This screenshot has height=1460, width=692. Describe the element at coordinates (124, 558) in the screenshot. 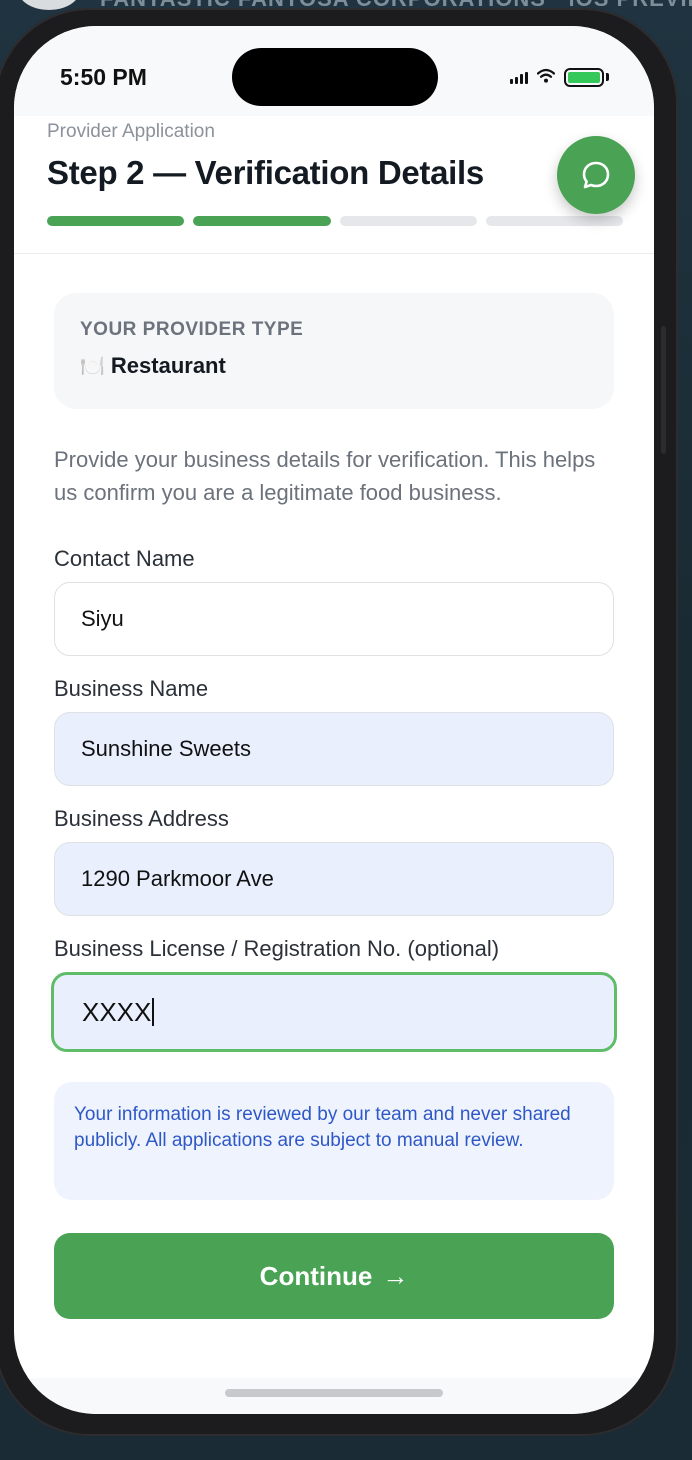

I see `contact-name-label: Contact Name` at that location.